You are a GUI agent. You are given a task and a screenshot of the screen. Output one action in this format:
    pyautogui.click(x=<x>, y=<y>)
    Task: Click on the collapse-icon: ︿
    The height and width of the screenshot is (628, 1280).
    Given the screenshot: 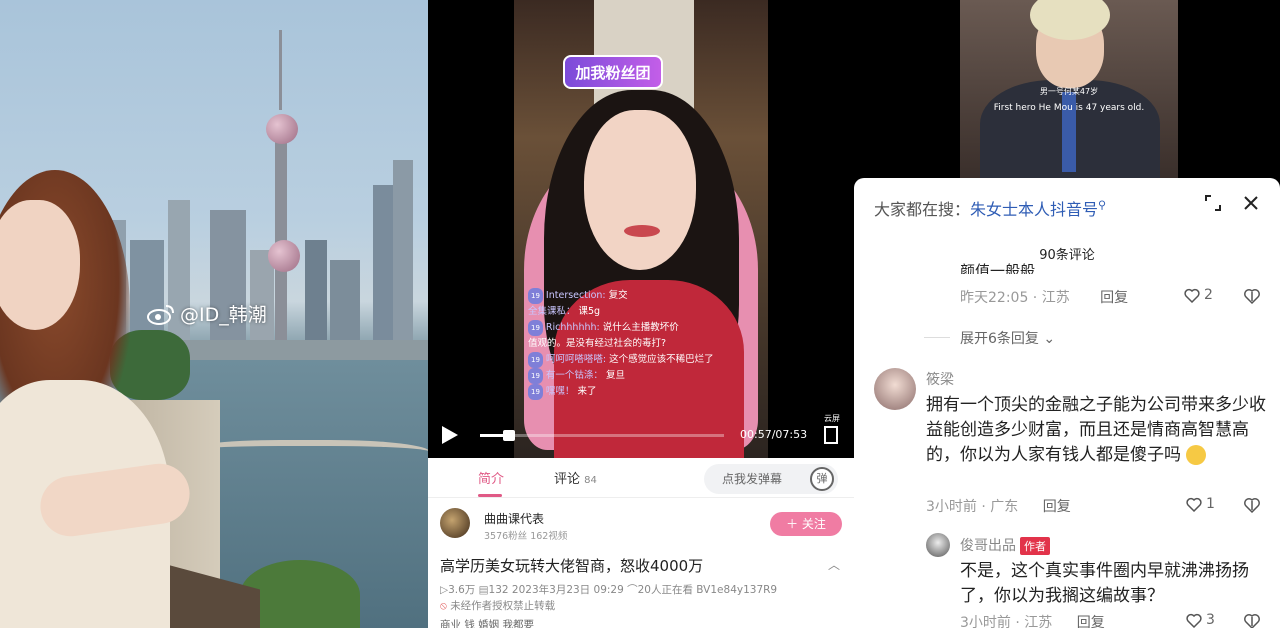 What is the action you would take?
    pyautogui.click(x=834, y=564)
    